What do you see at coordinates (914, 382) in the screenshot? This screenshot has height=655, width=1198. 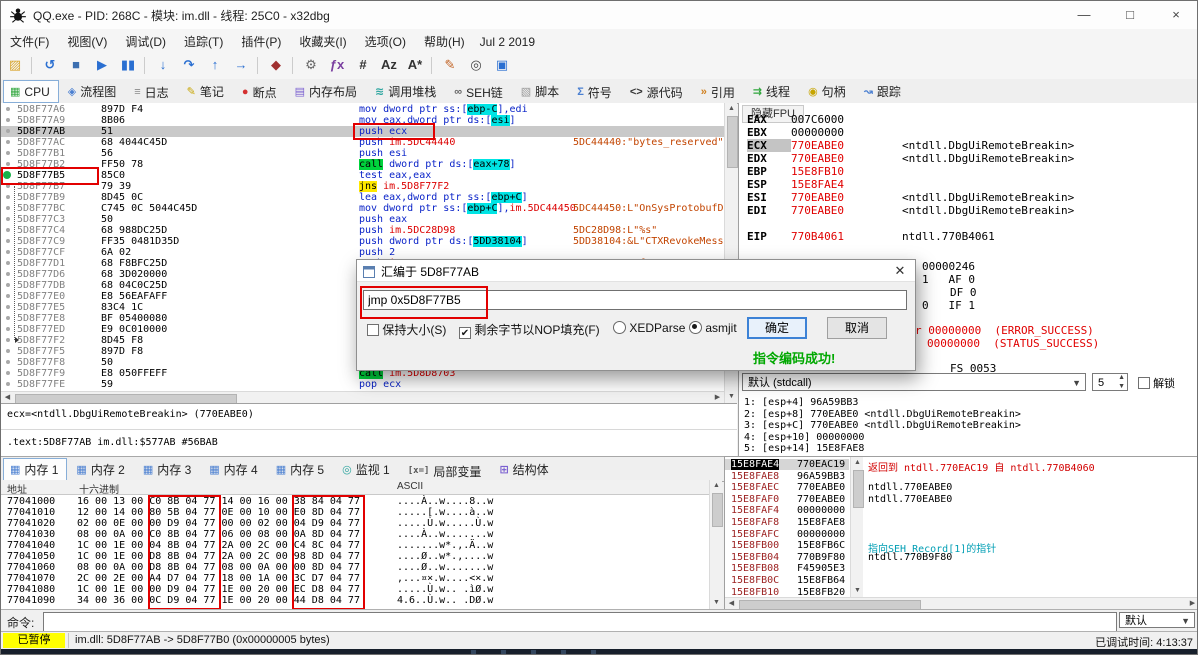 I see `calling-convention-select: 默认 (stdcall) ▼` at bounding box center [914, 382].